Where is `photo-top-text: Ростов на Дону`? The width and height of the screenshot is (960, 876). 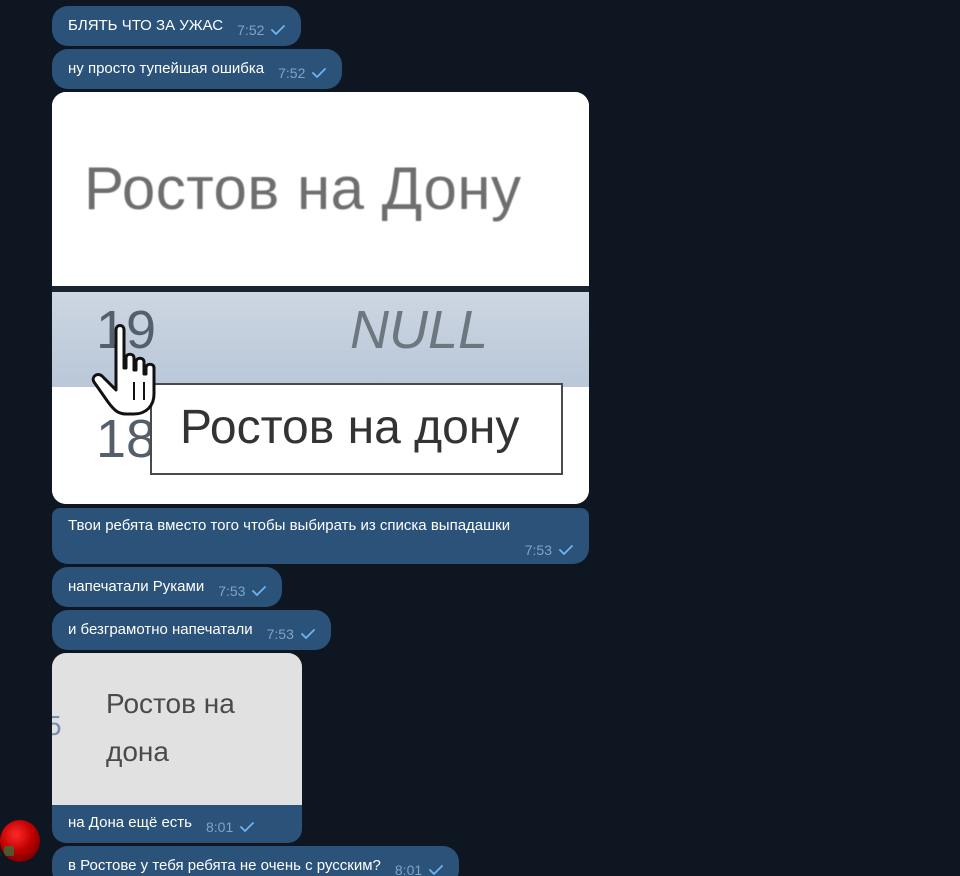 photo-top-text: Ростов на Дону is located at coordinates (303, 188).